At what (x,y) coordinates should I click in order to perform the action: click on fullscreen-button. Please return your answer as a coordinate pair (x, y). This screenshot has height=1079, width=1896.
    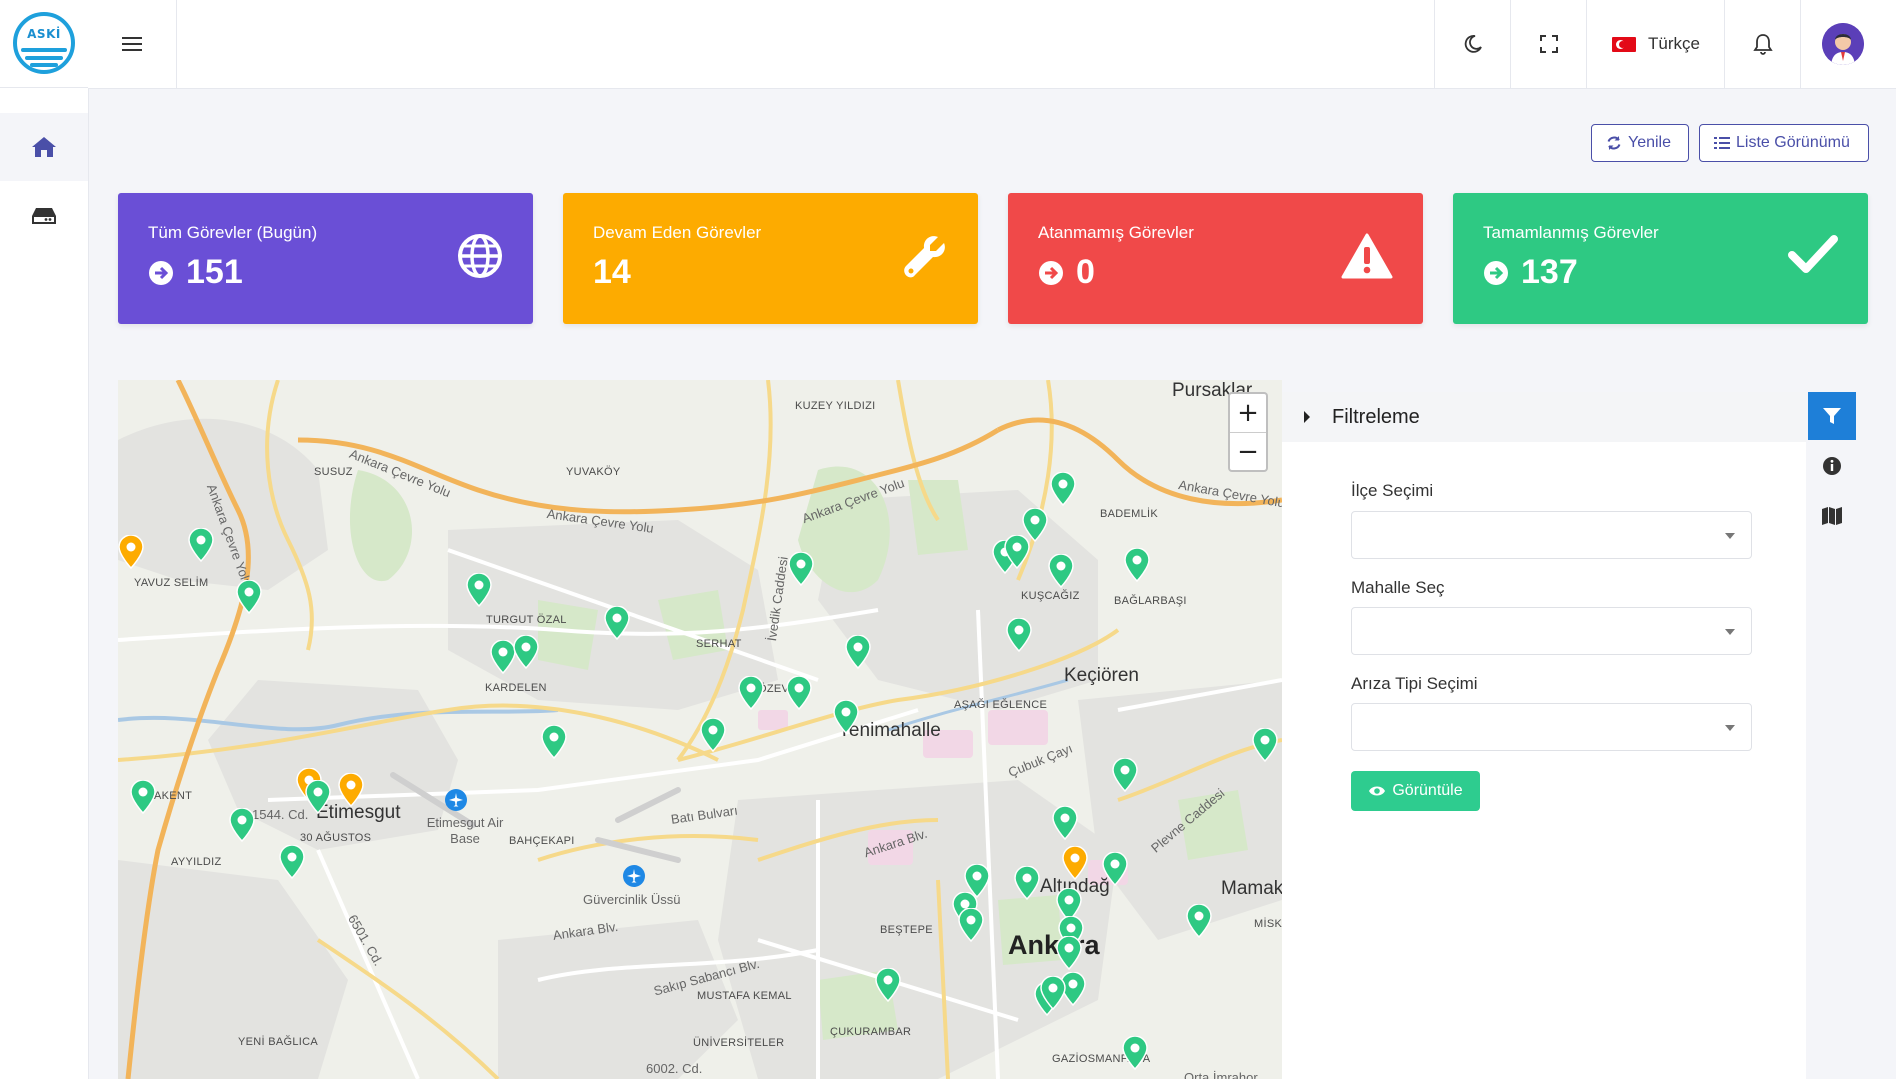
    Looking at the image, I should click on (1548, 44).